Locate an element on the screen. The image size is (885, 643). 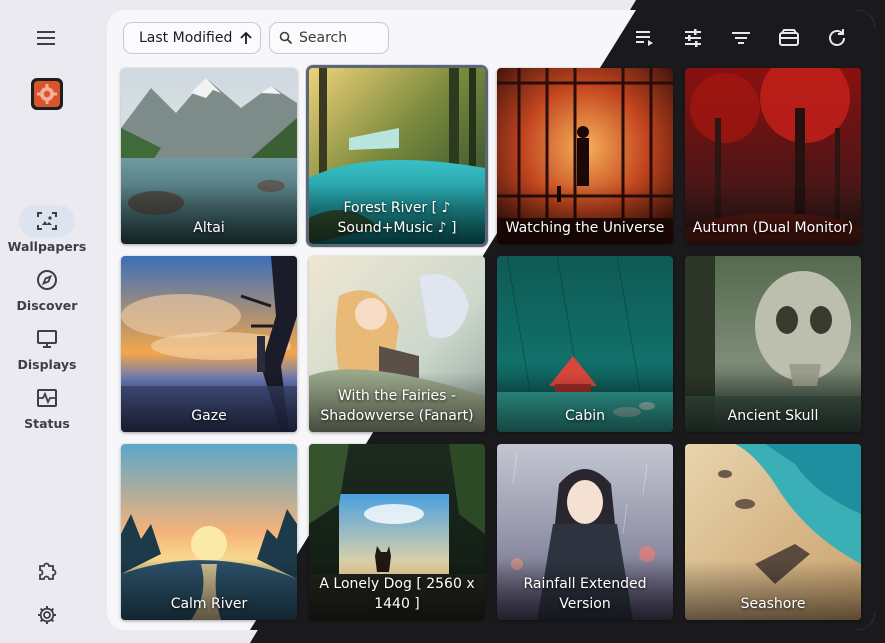
toolbar-actions is located at coordinates (741, 38).